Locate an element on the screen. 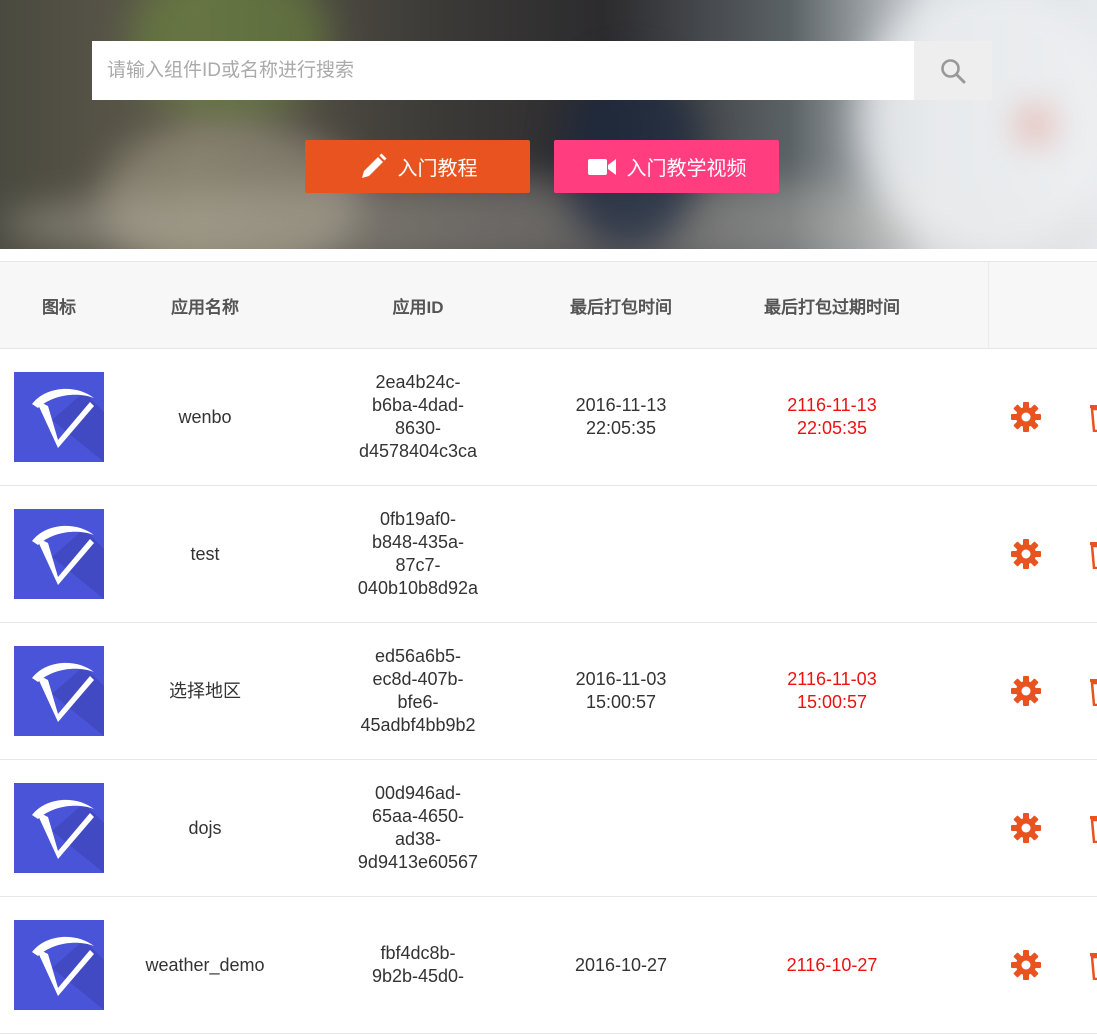 This screenshot has width=1097, height=1034. app-name: 选择地区 is located at coordinates (205, 690).